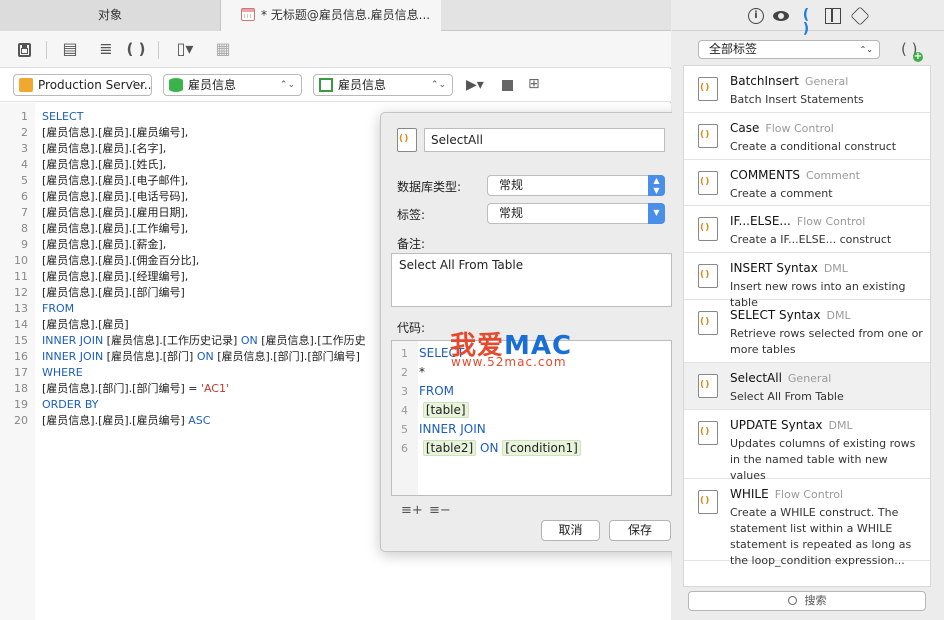 Image resolution: width=944 pixels, height=620 pixels. What do you see at coordinates (110, 15) in the screenshot?
I see `tab-objects: 对象` at bounding box center [110, 15].